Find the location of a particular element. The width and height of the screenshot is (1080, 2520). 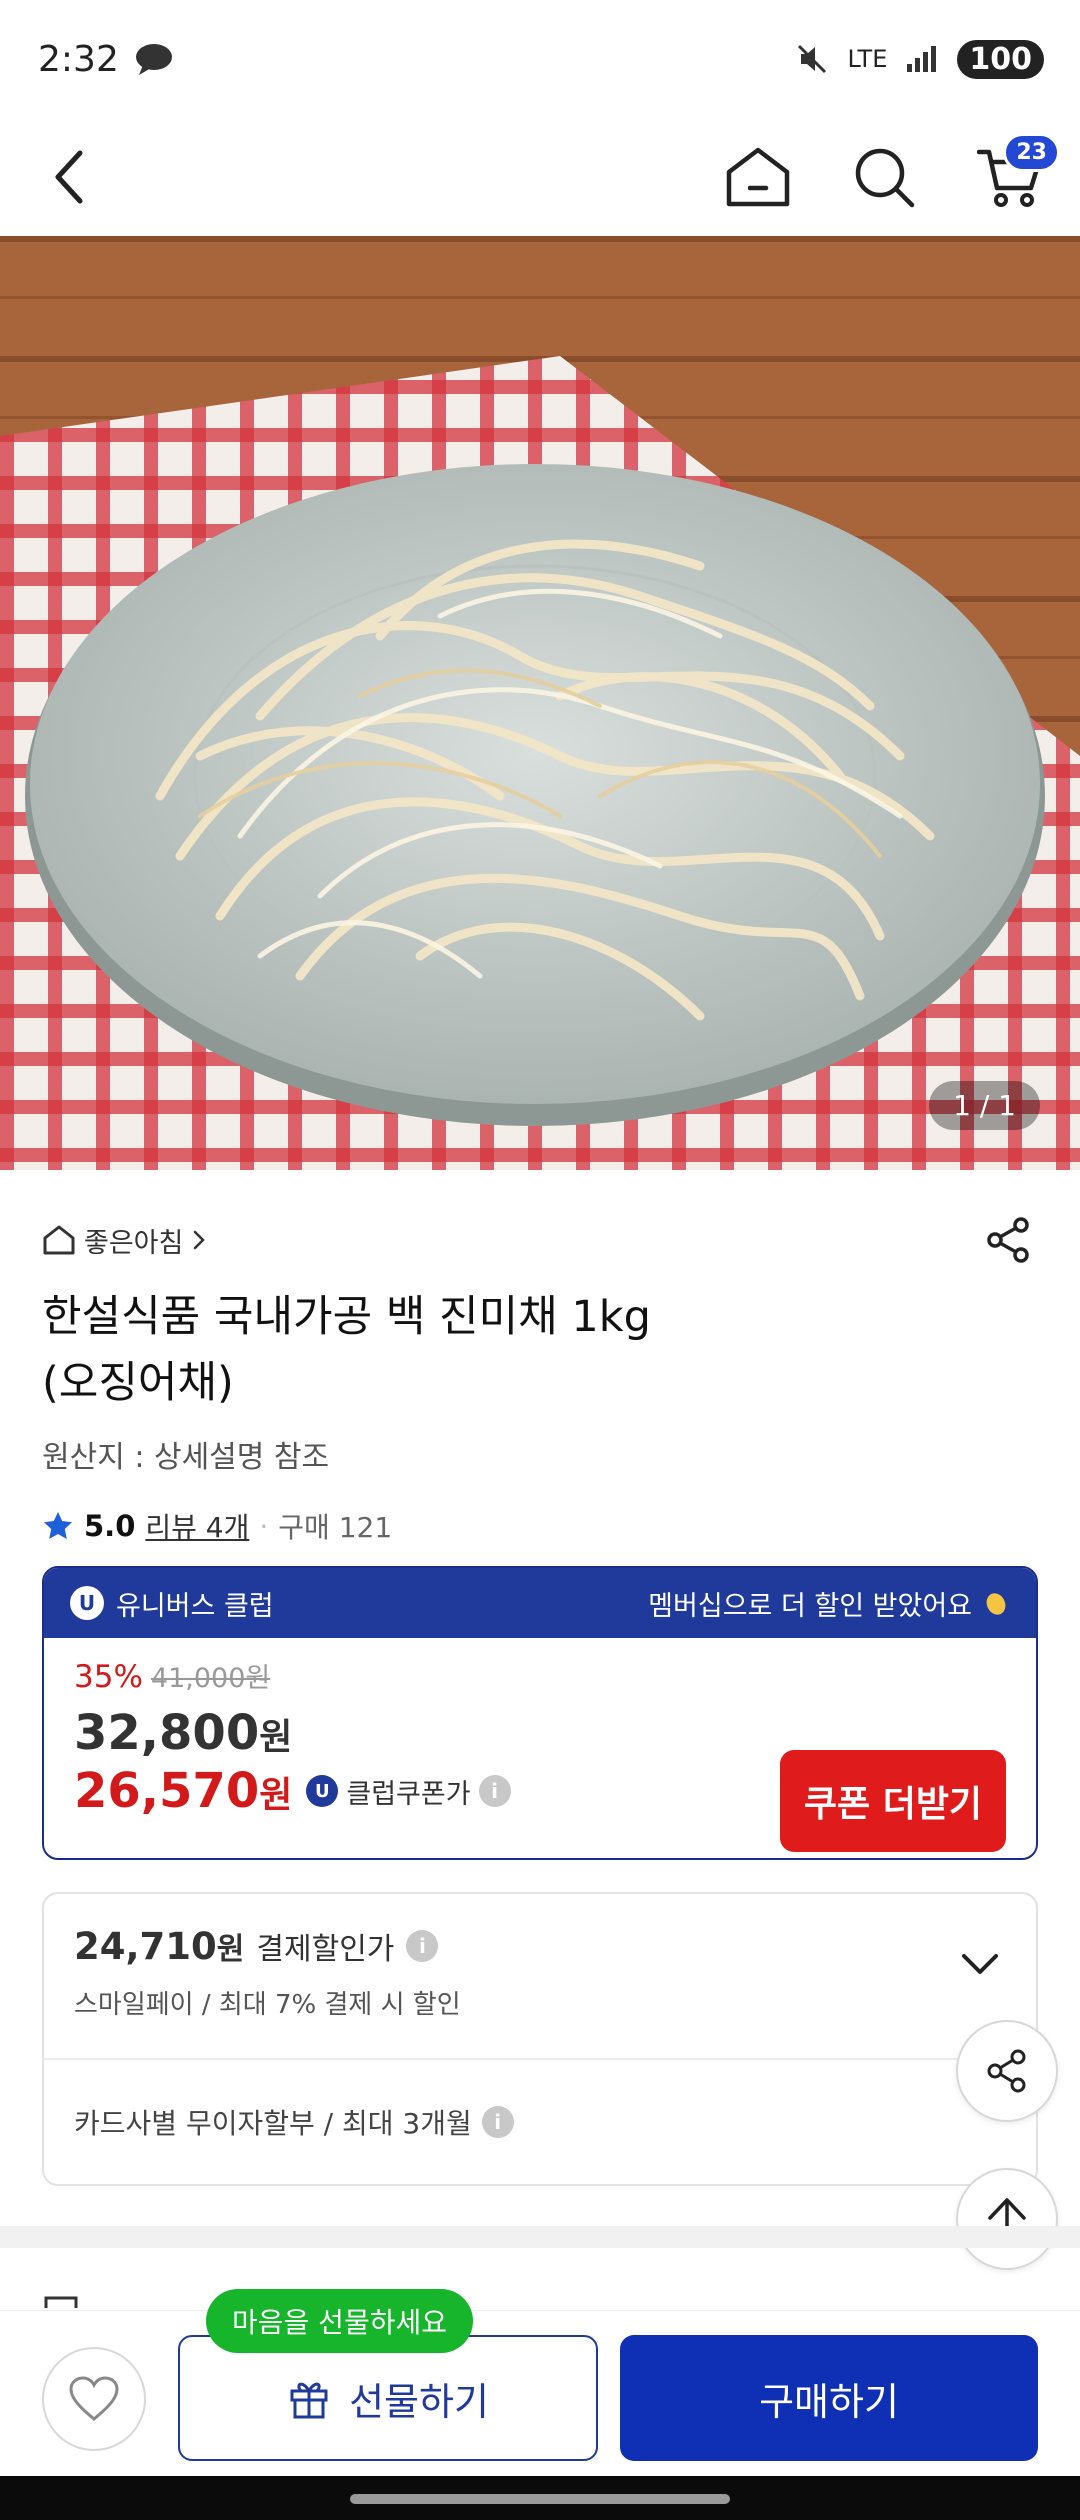

gift-button: 선물하기 is located at coordinates (388, 2398).